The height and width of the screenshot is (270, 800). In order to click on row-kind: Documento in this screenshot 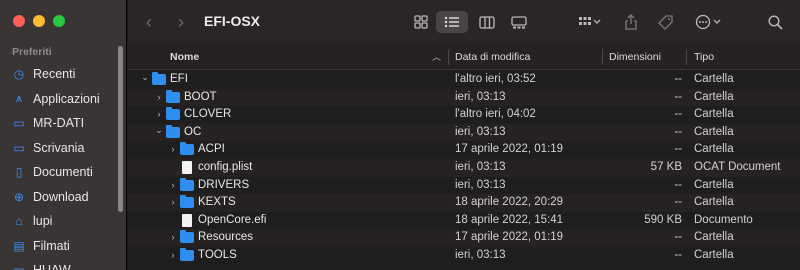, I will do `click(723, 219)`.